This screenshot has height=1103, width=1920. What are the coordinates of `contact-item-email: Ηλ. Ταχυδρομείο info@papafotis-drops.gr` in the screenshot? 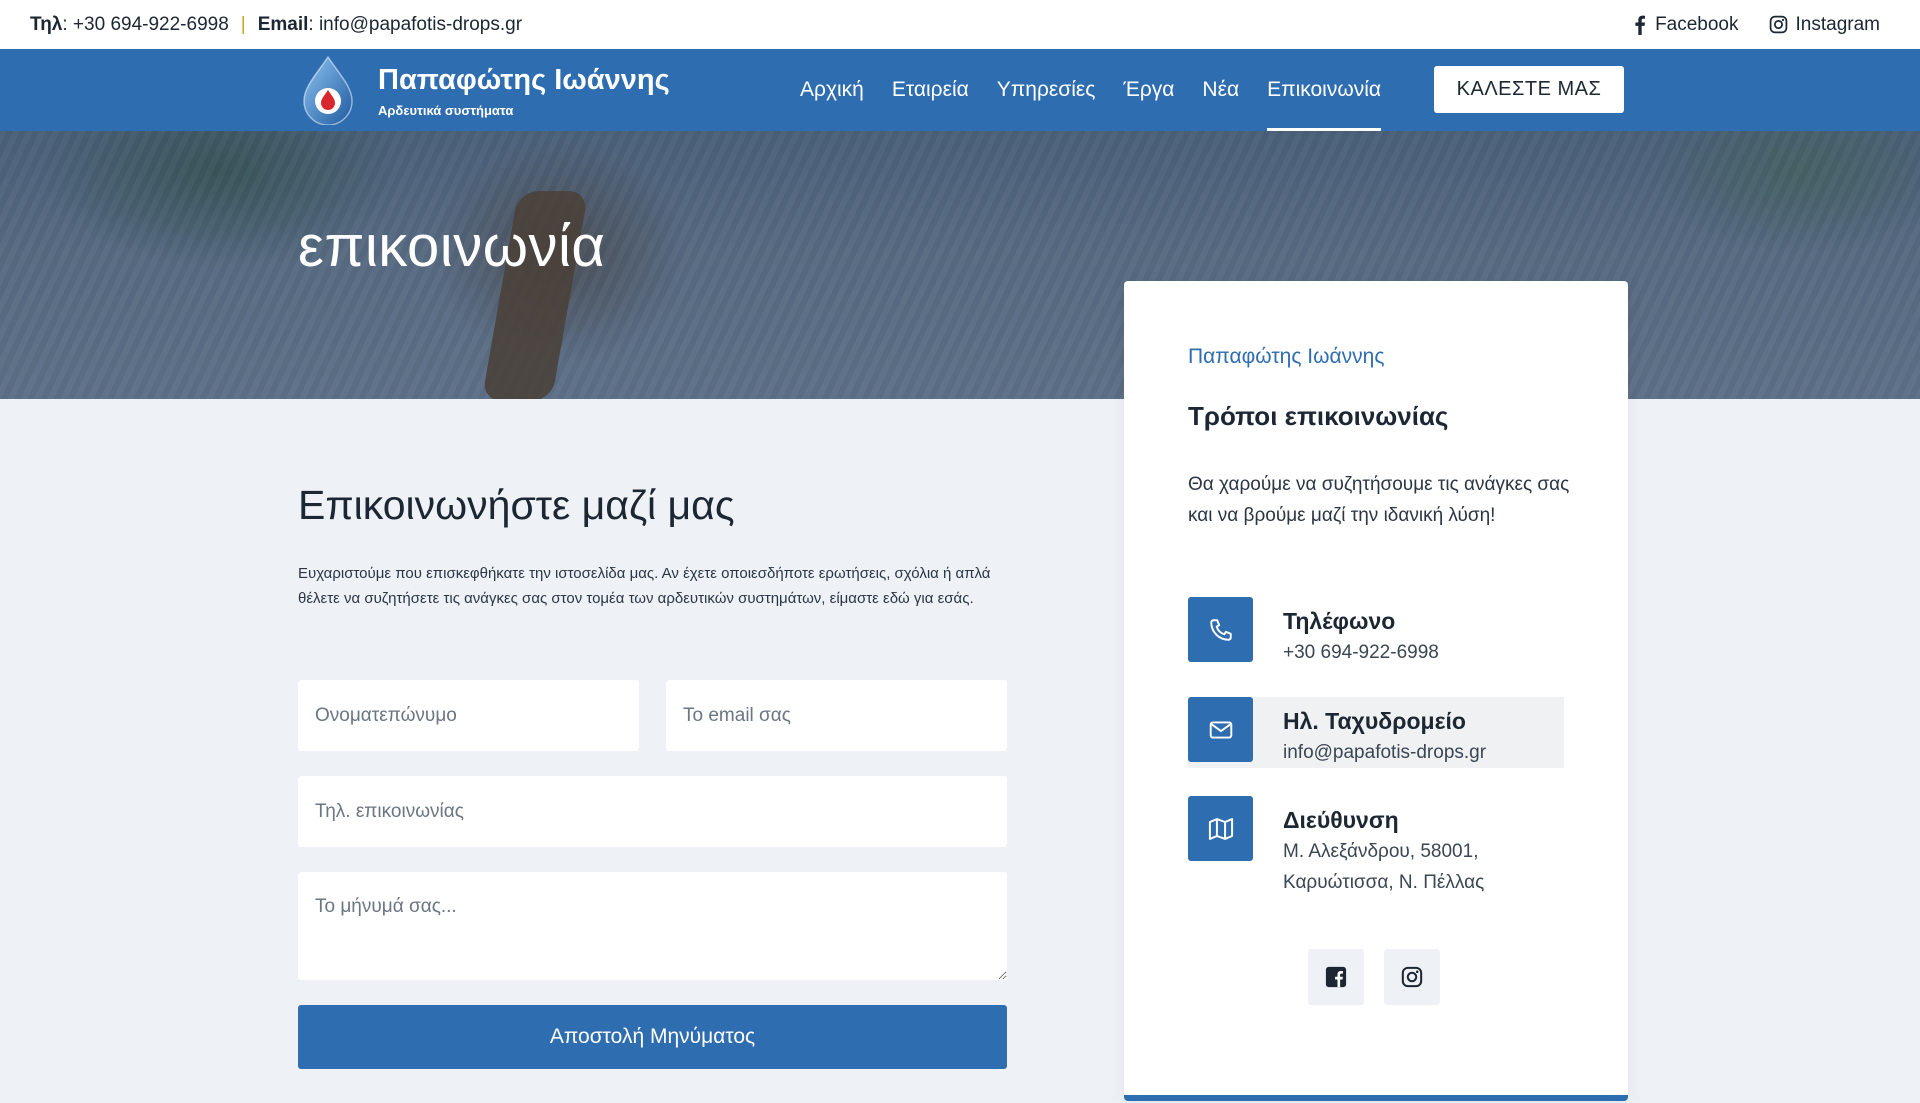 It's located at (1376, 732).